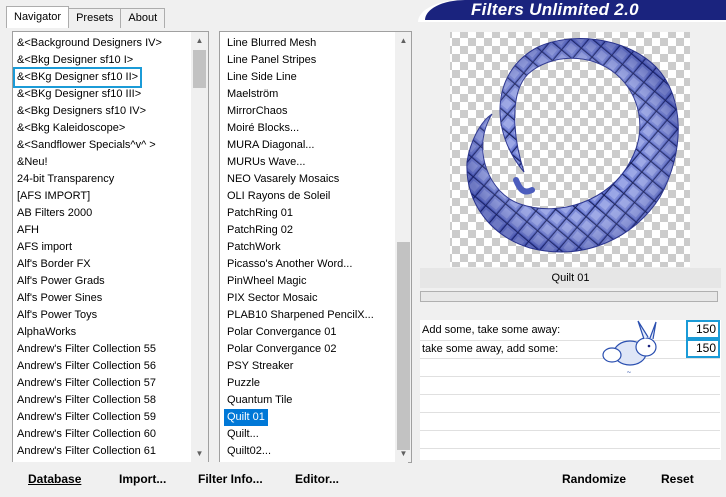 This screenshot has width=726, height=497. What do you see at coordinates (309, 77) in the screenshot?
I see `filter-list-item: Line Side Line` at bounding box center [309, 77].